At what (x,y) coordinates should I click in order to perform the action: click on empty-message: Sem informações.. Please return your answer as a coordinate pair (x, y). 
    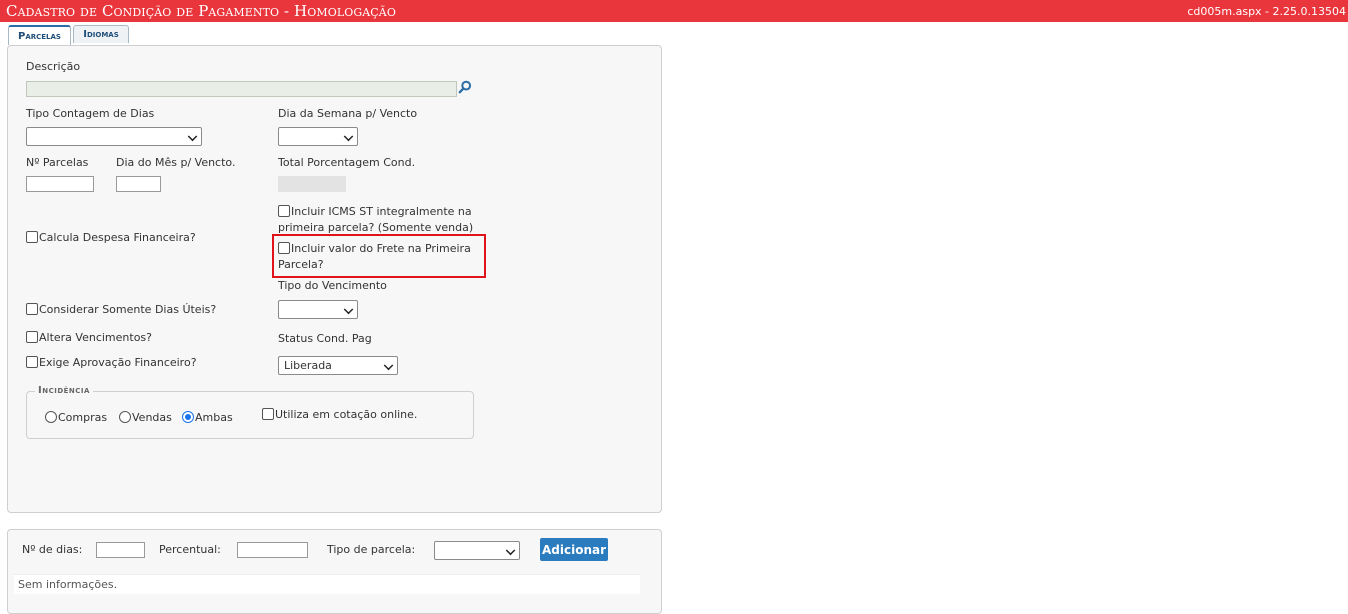
    Looking at the image, I should click on (68, 584).